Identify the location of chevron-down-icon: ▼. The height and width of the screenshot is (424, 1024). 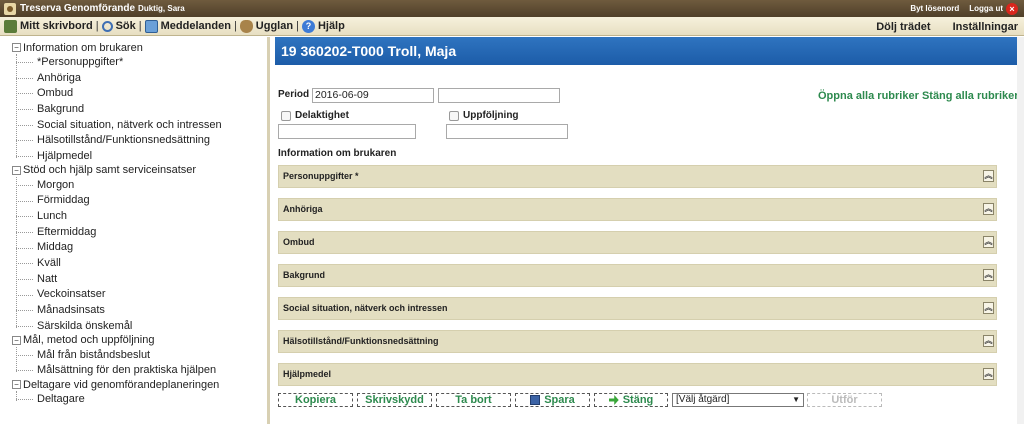
(796, 399).